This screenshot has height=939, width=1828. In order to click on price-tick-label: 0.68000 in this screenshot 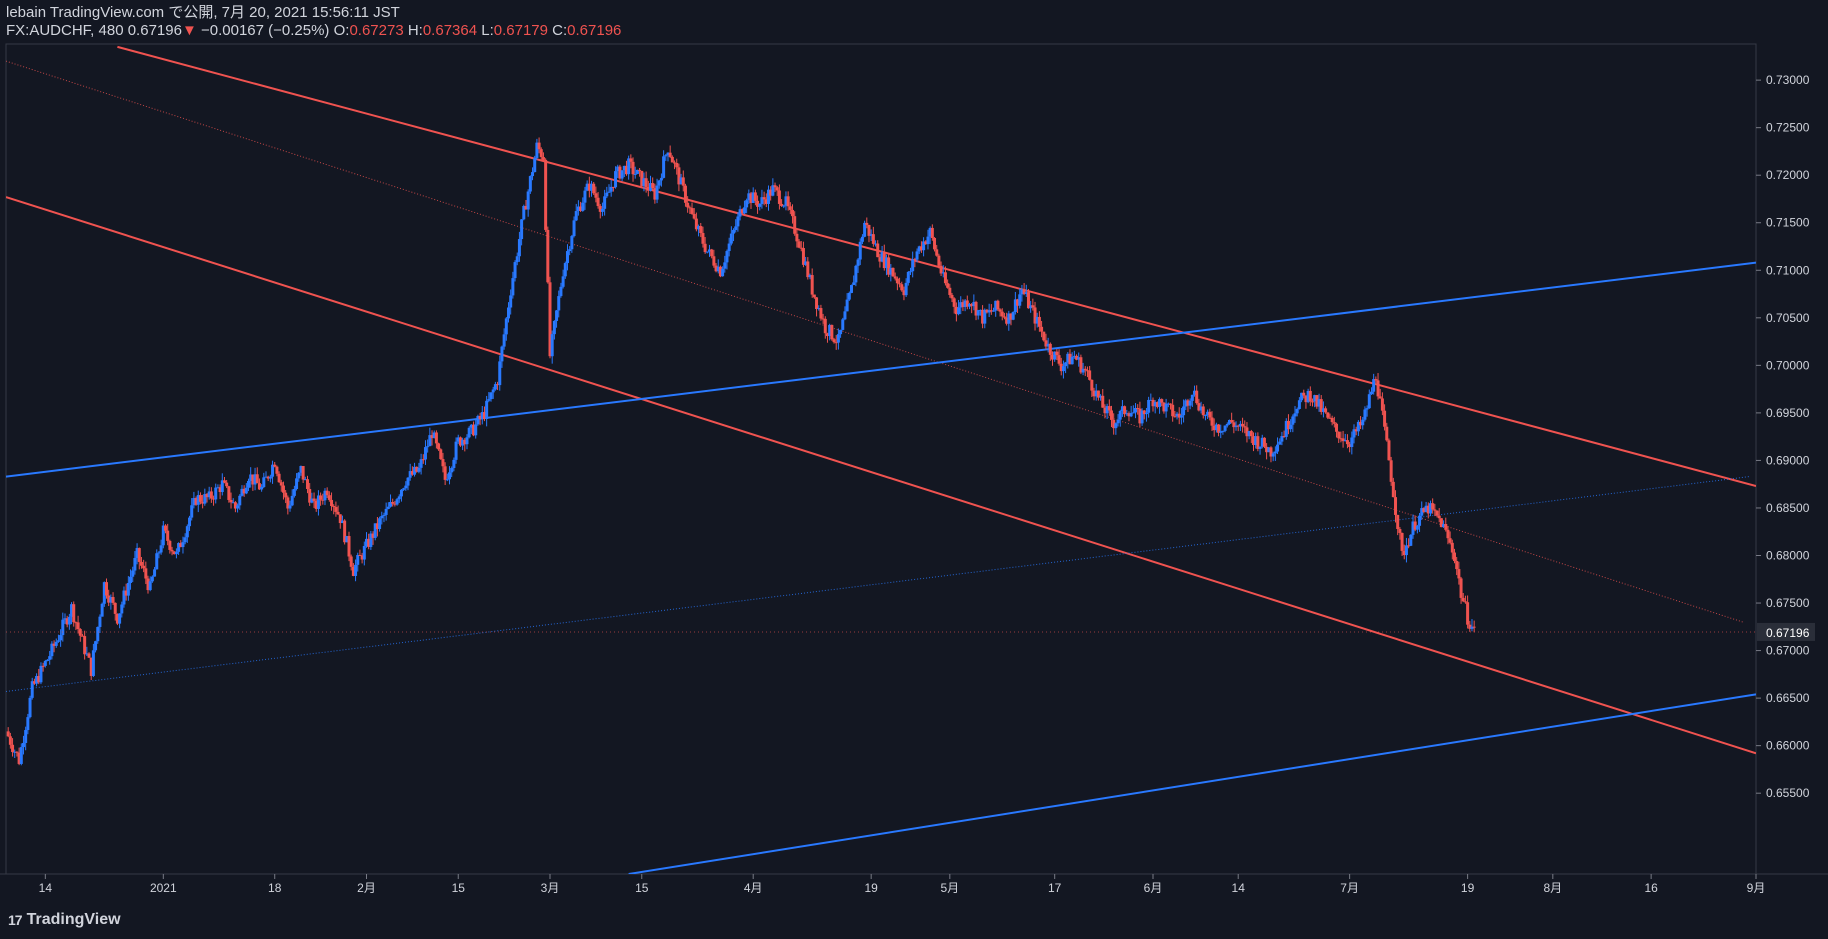, I will do `click(1788, 556)`.